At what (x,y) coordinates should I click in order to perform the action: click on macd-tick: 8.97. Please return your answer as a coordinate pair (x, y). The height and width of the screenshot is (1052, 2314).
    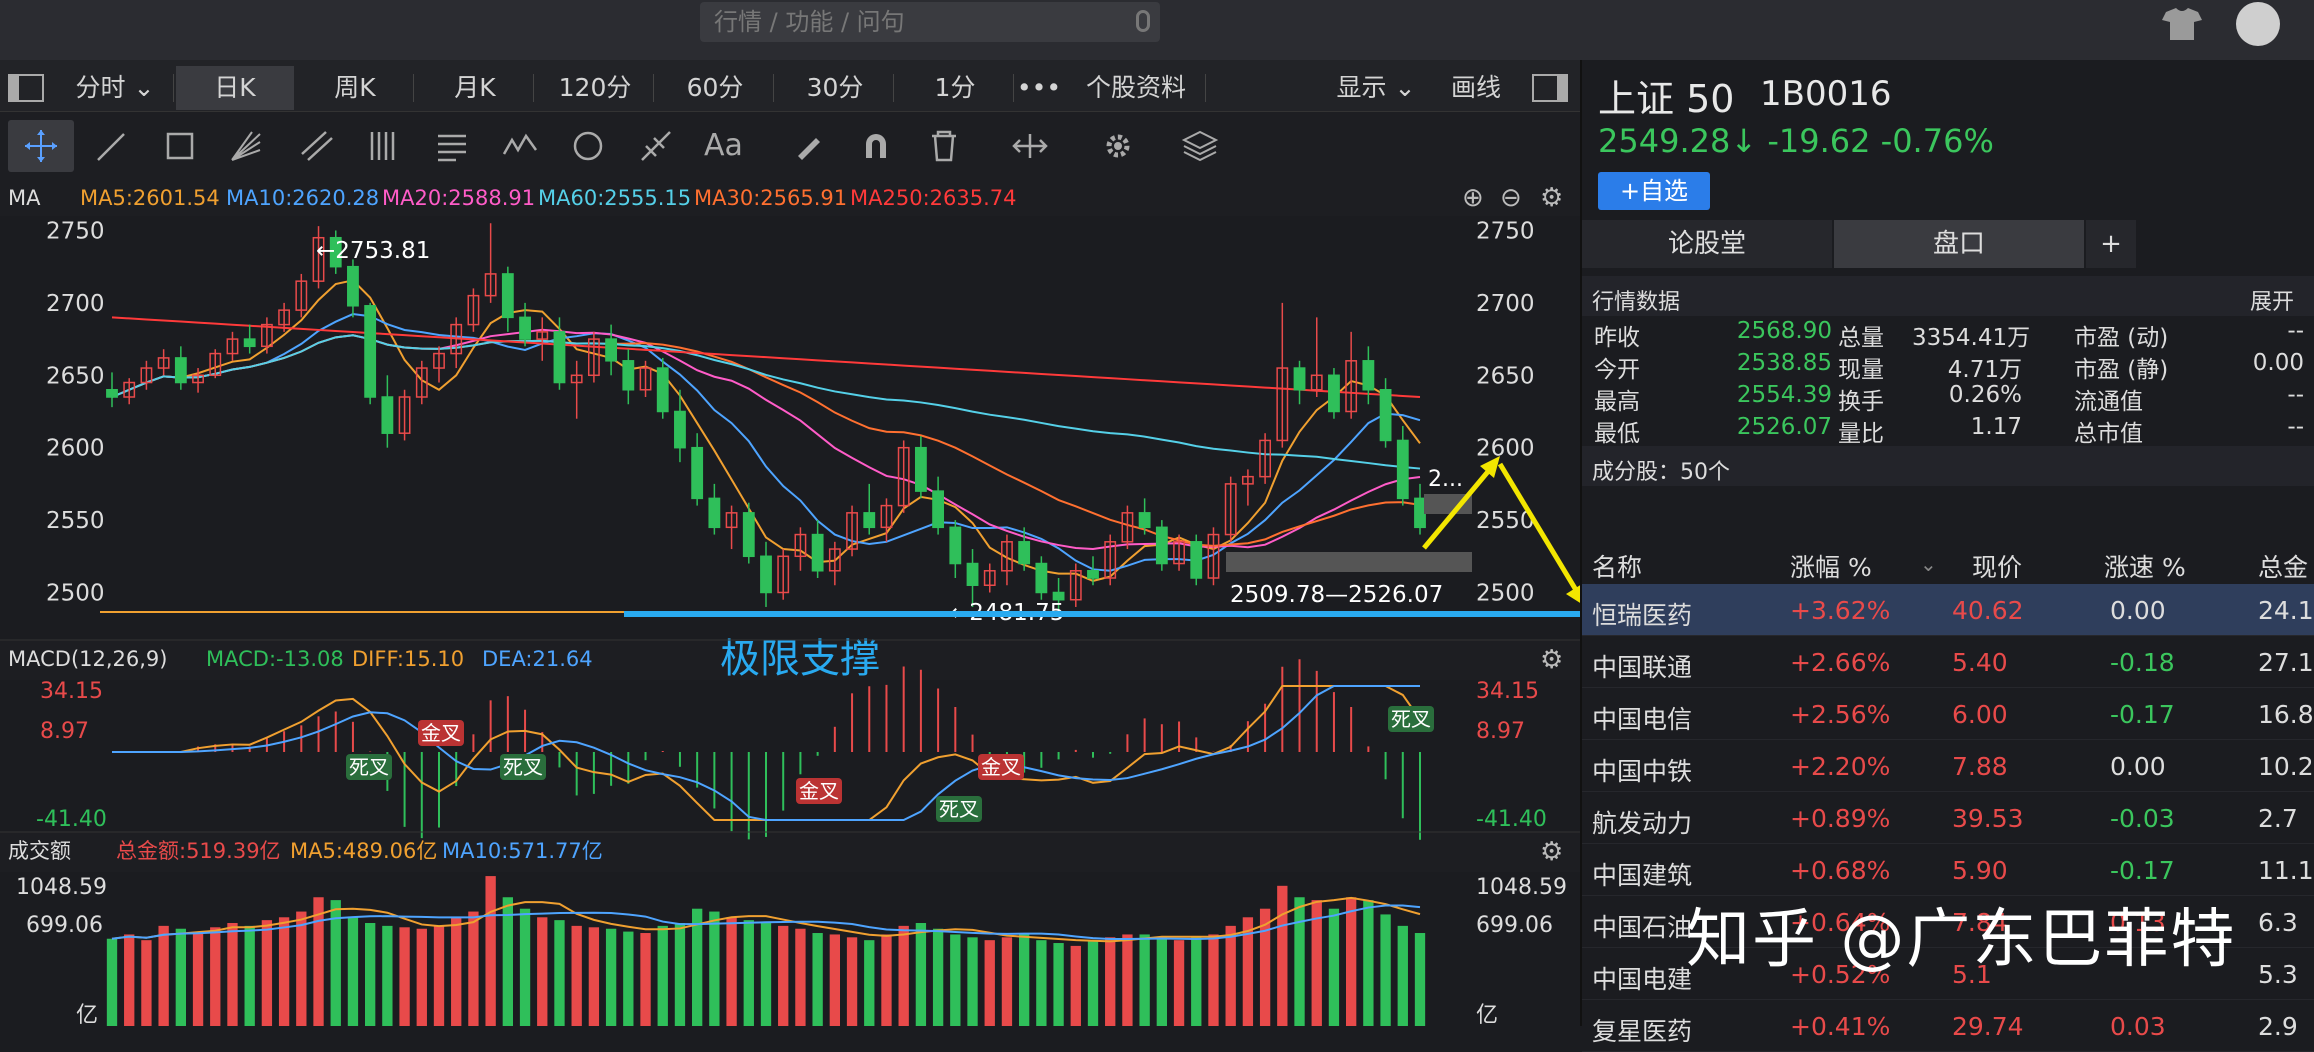
    Looking at the image, I should click on (64, 731).